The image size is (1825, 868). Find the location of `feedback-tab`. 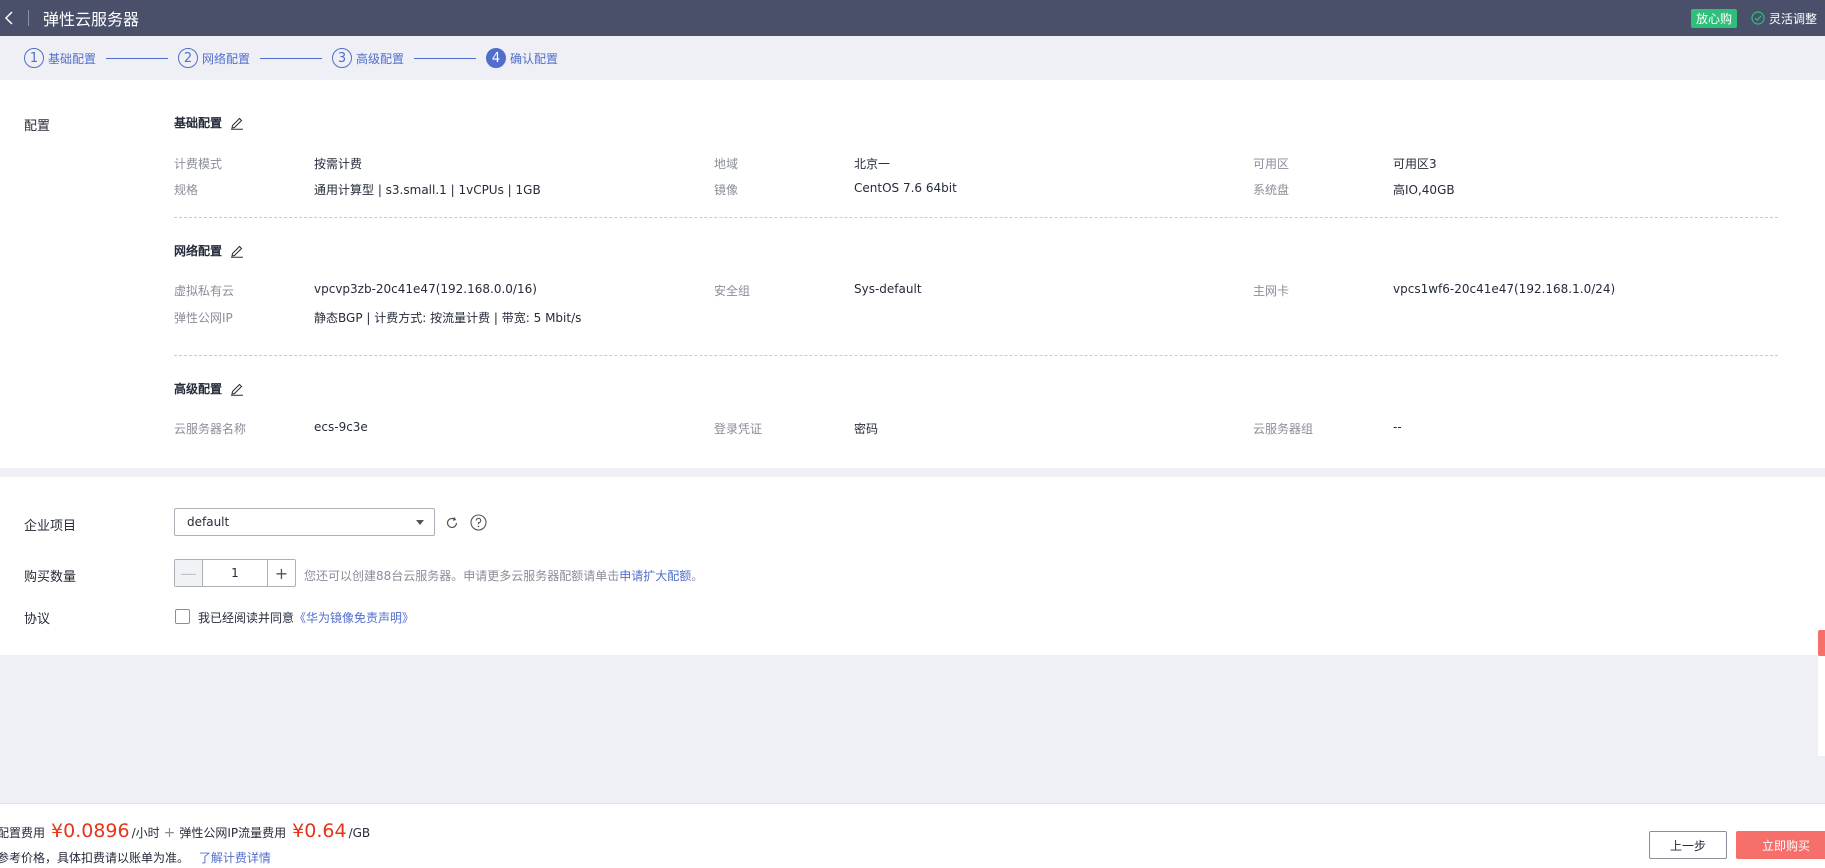

feedback-tab is located at coordinates (1821, 643).